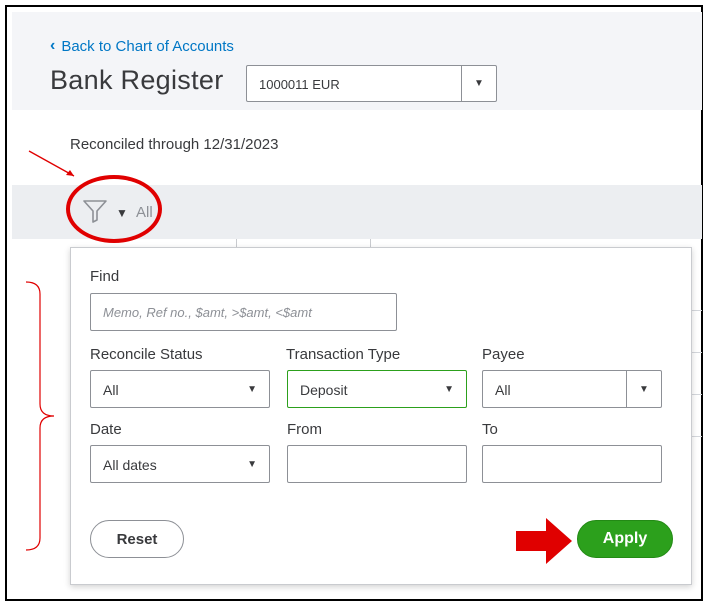 The image size is (710, 608). I want to click on annotation-circle, so click(114, 209).